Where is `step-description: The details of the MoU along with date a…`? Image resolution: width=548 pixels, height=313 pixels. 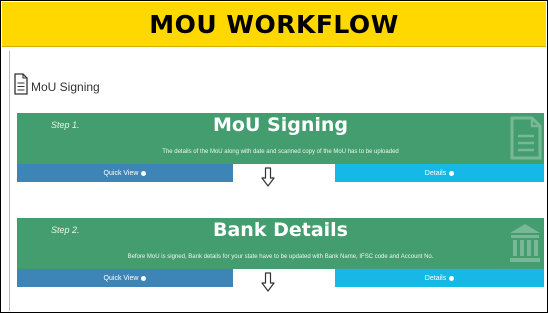 step-description: The details of the MoU along with date a… is located at coordinates (280, 152).